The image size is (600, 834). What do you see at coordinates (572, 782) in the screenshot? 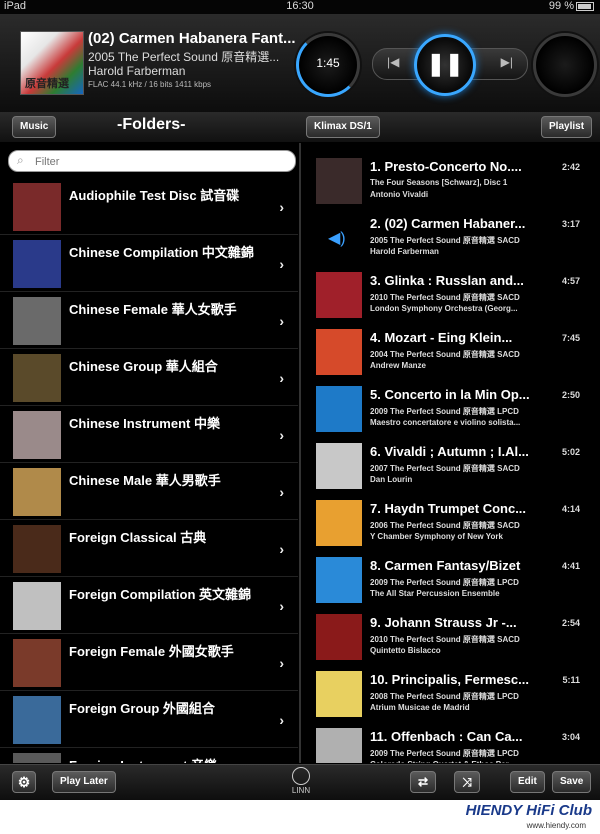
I see `save-button: Save` at bounding box center [572, 782].